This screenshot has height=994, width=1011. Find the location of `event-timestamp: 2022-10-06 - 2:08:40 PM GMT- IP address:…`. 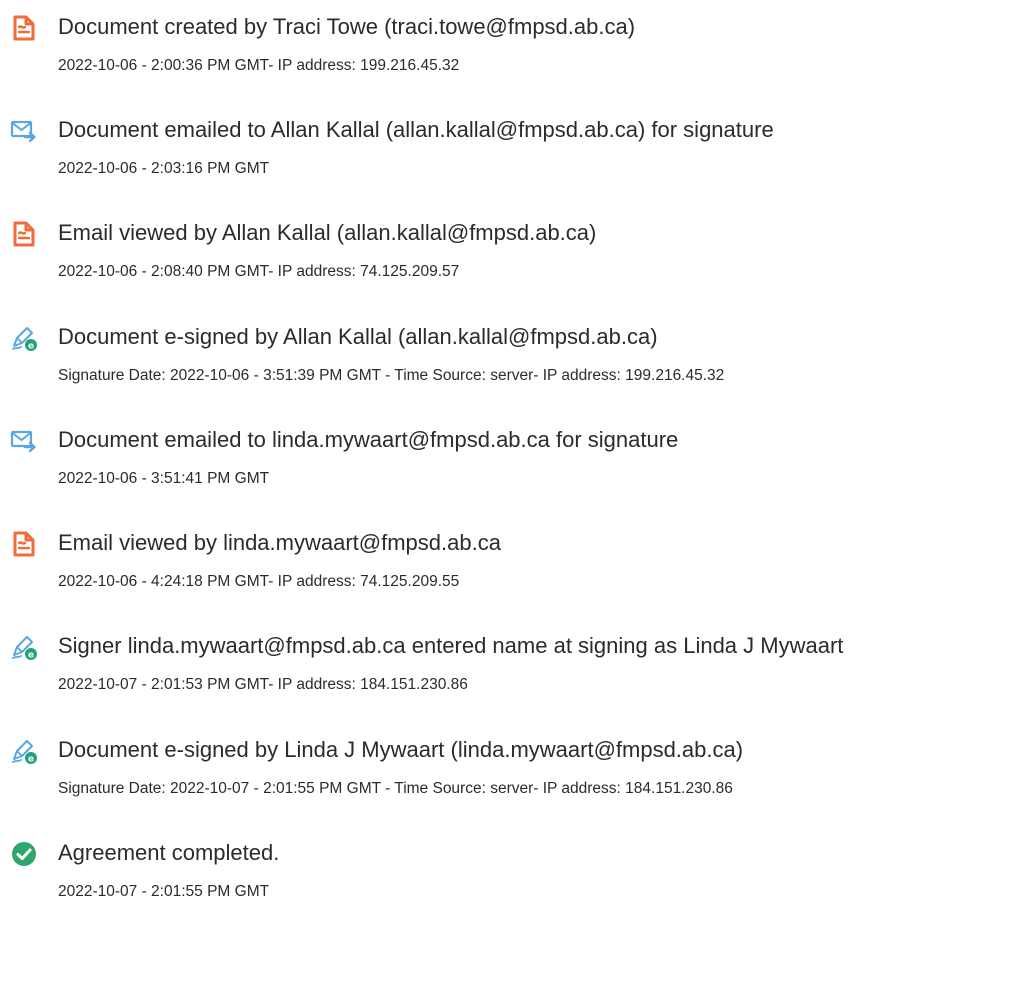

event-timestamp: 2022-10-06 - 2:08:40 PM GMT- IP address:… is located at coordinates (259, 271).